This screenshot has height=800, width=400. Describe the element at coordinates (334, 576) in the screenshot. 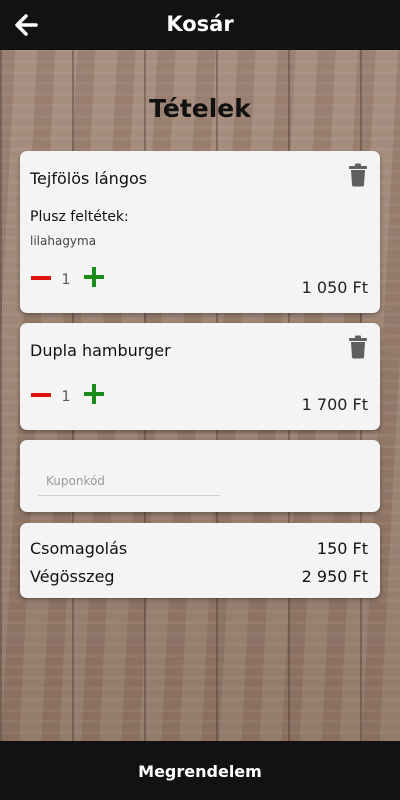

I see `total-value: 2 950 Ft` at that location.